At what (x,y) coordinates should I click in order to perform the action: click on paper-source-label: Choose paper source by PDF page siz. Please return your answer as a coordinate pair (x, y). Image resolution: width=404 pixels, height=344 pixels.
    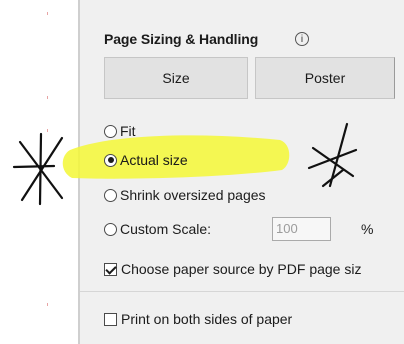
    Looking at the image, I should click on (241, 269).